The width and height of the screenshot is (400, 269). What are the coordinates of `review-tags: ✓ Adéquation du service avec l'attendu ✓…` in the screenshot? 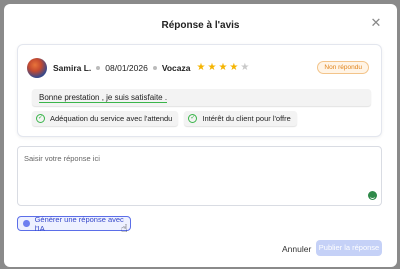 It's located at (167, 118).